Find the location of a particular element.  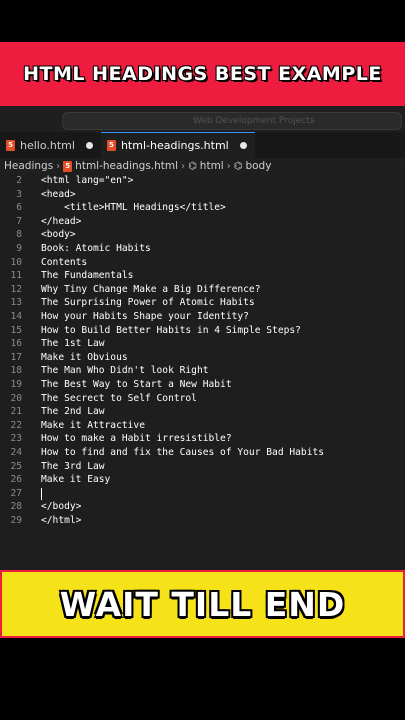

line-code: How to make a Habit irresistible? is located at coordinates (136, 439).